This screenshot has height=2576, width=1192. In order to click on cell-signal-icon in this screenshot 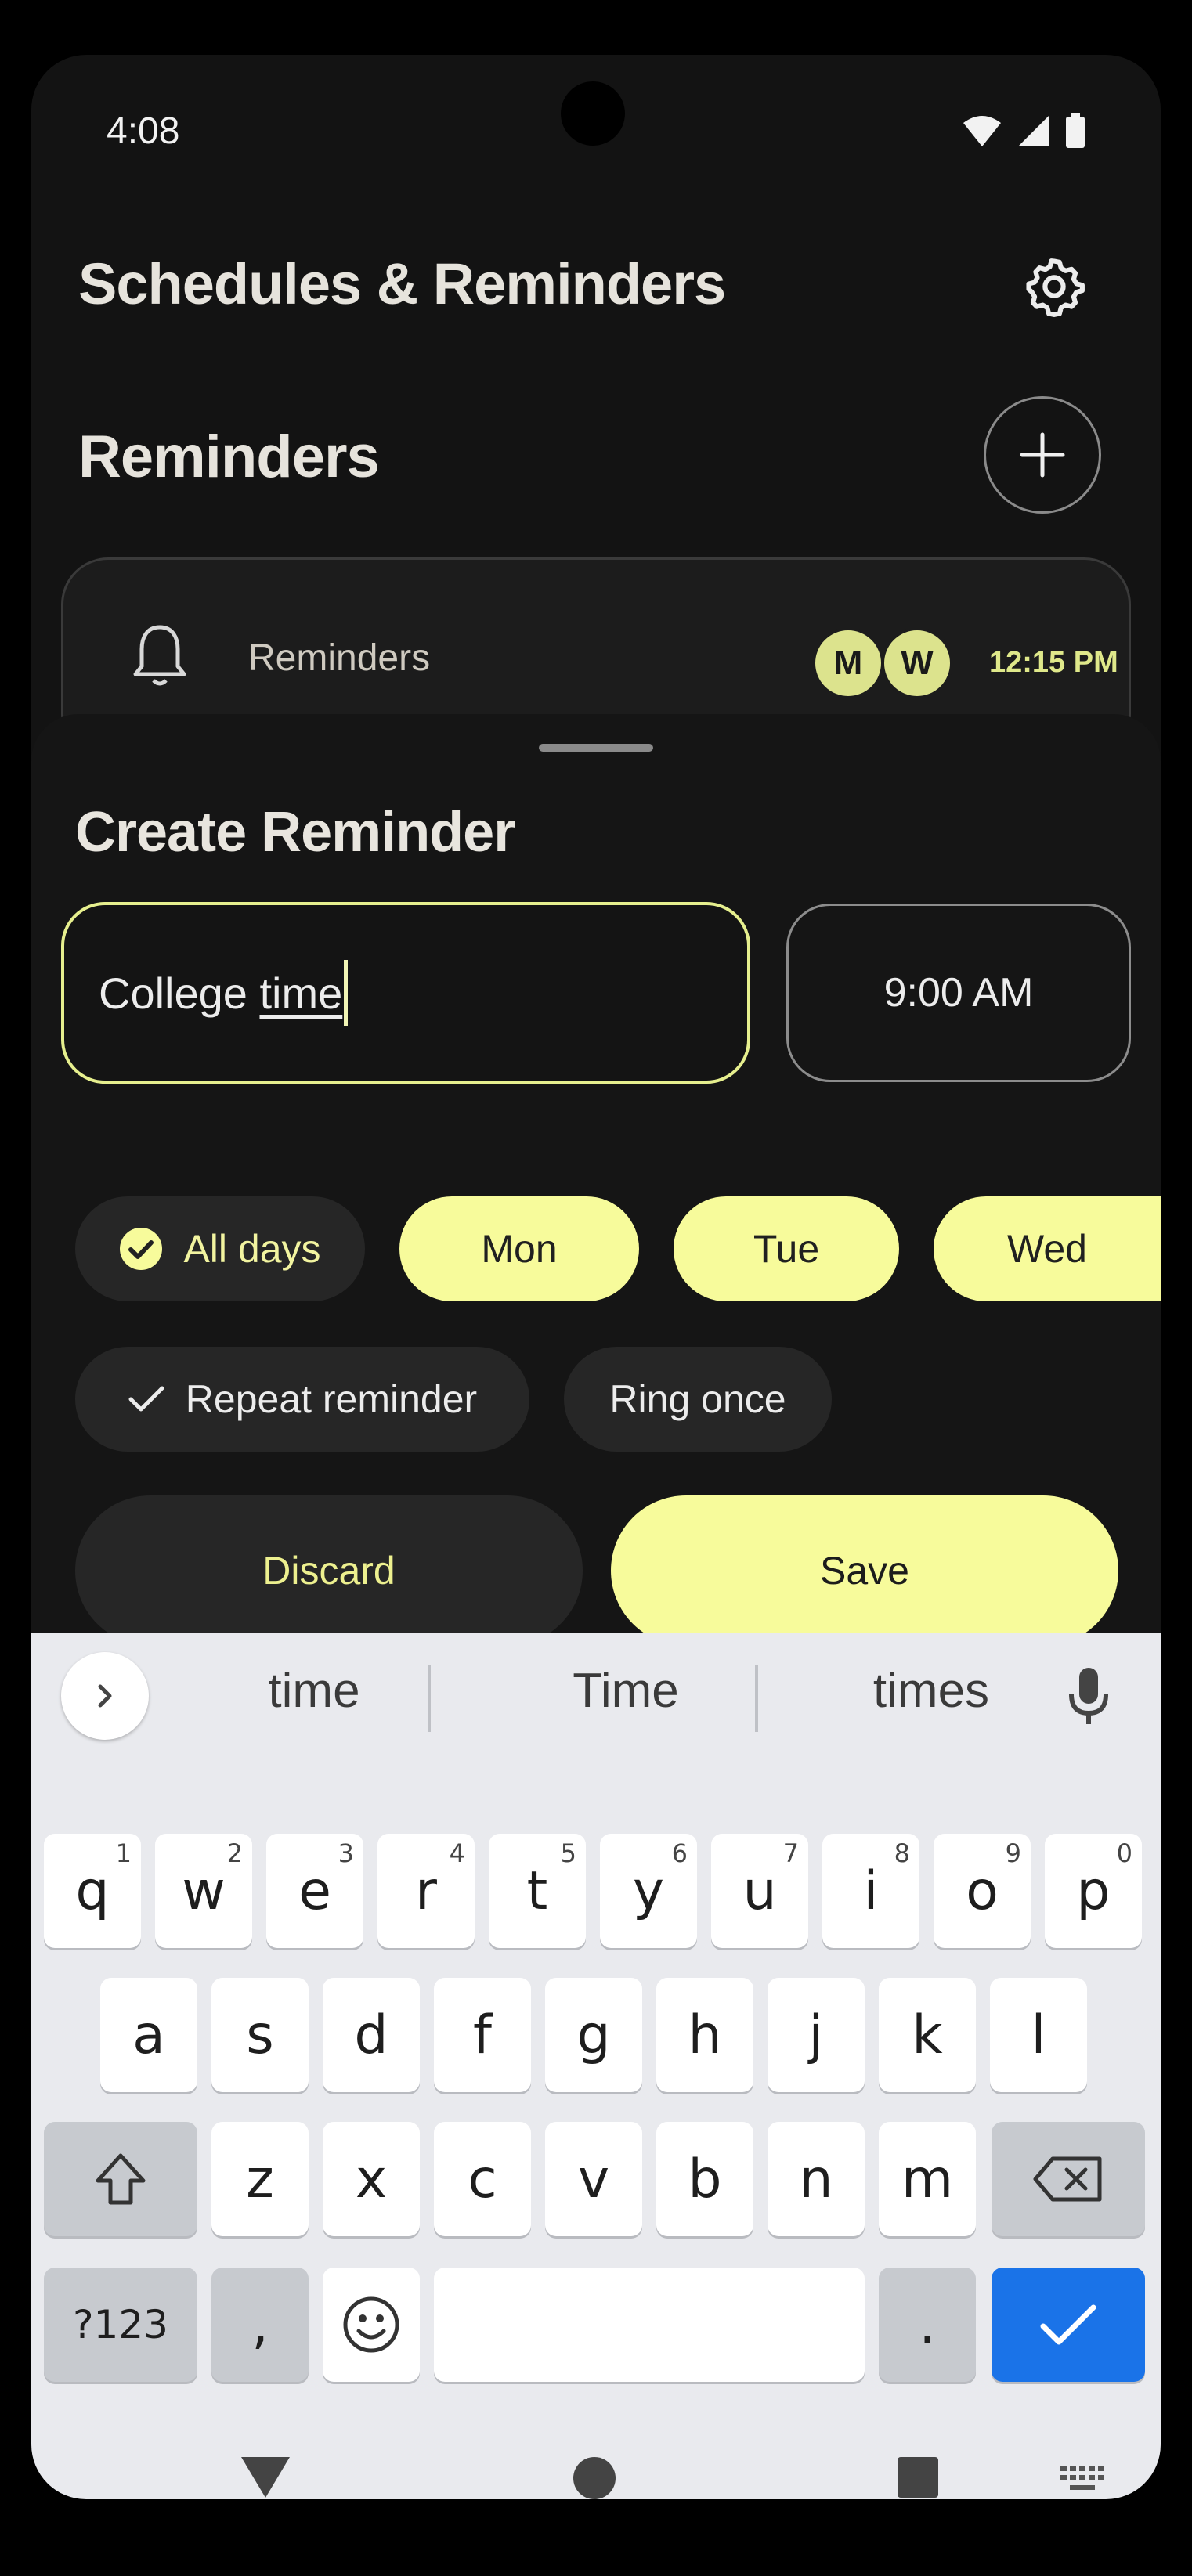, I will do `click(1033, 130)`.